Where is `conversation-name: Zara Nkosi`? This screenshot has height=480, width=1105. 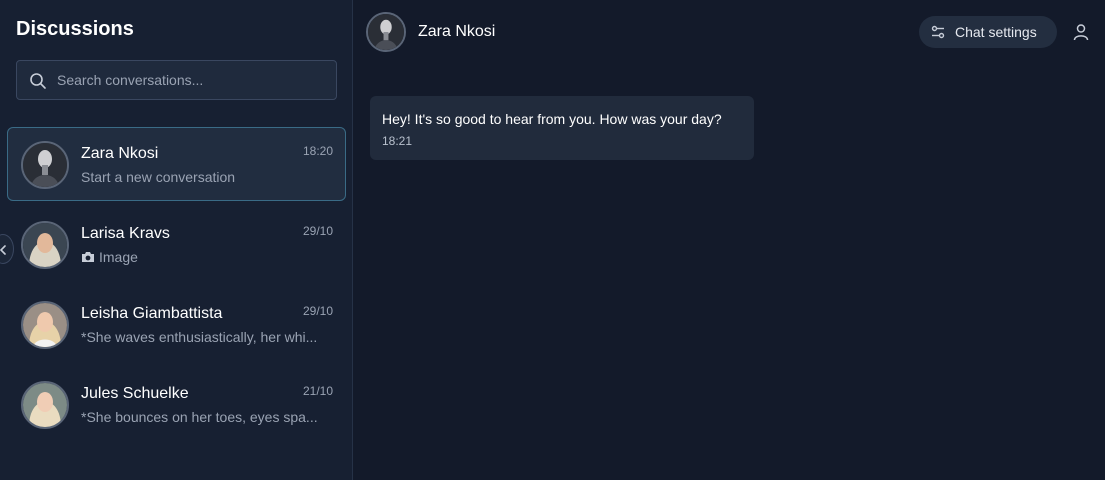 conversation-name: Zara Nkosi is located at coordinates (120, 153).